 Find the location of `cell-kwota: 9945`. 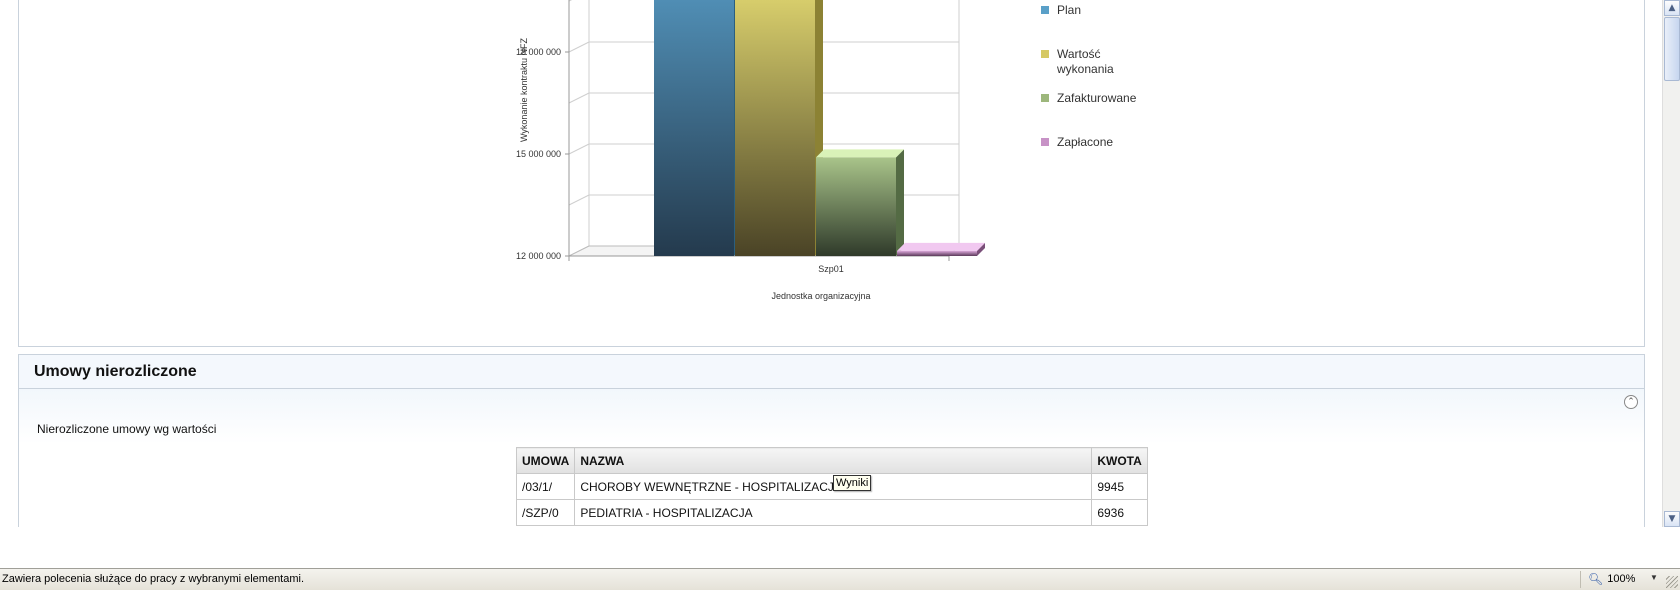

cell-kwota: 9945 is located at coordinates (1119, 486).